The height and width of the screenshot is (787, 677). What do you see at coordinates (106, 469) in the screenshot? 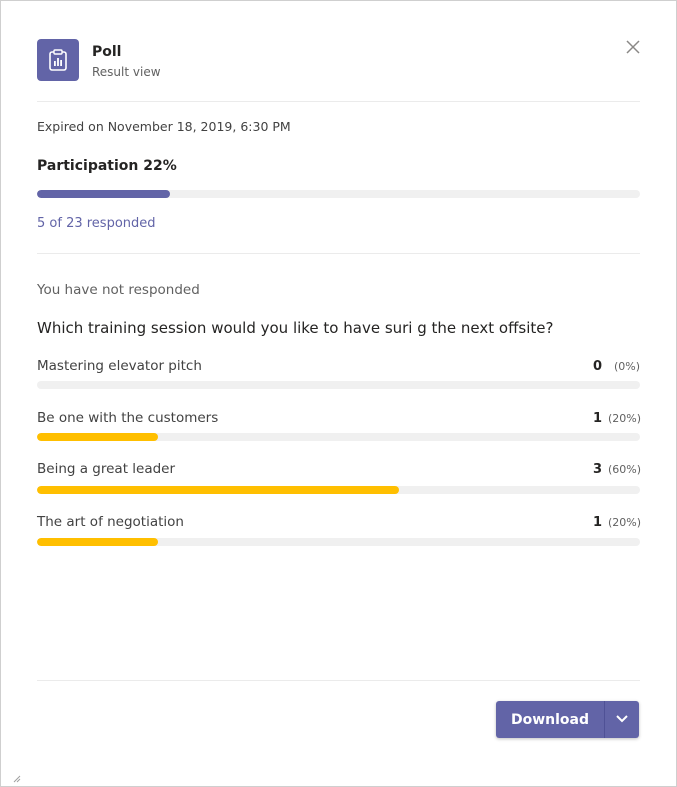
I see `option-label: Being a great leader` at bounding box center [106, 469].